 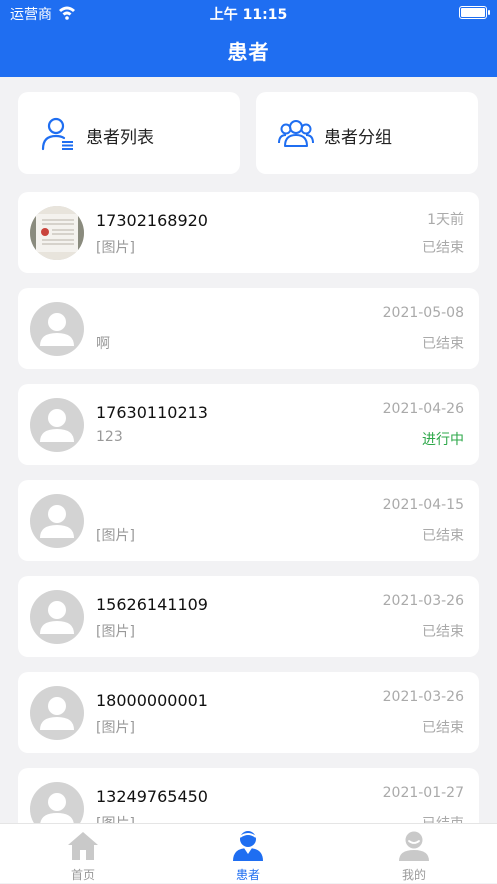 What do you see at coordinates (248, 52) in the screenshot?
I see `page-title: 患者` at bounding box center [248, 52].